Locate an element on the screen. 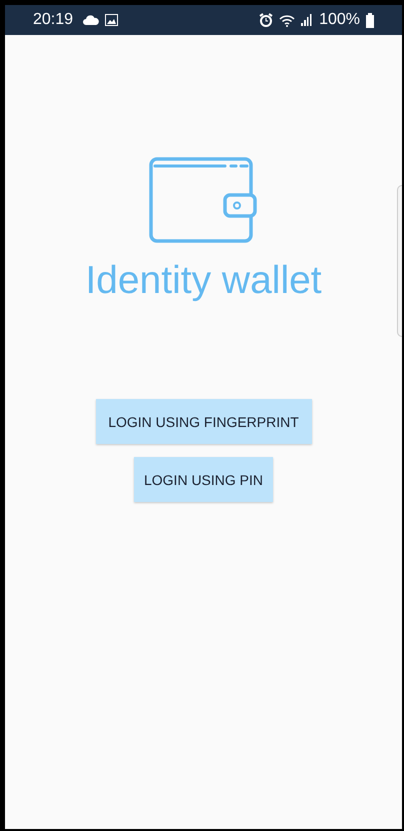  battery-icon is located at coordinates (370, 20).